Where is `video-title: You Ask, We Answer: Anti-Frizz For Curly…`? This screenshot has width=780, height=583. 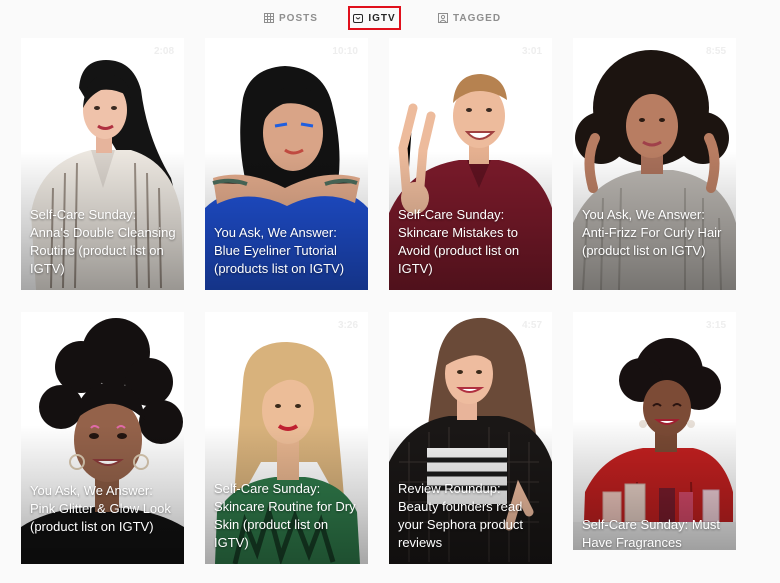
video-title: You Ask, We Answer: Anti-Frizz For Curly… is located at coordinates (652, 232).